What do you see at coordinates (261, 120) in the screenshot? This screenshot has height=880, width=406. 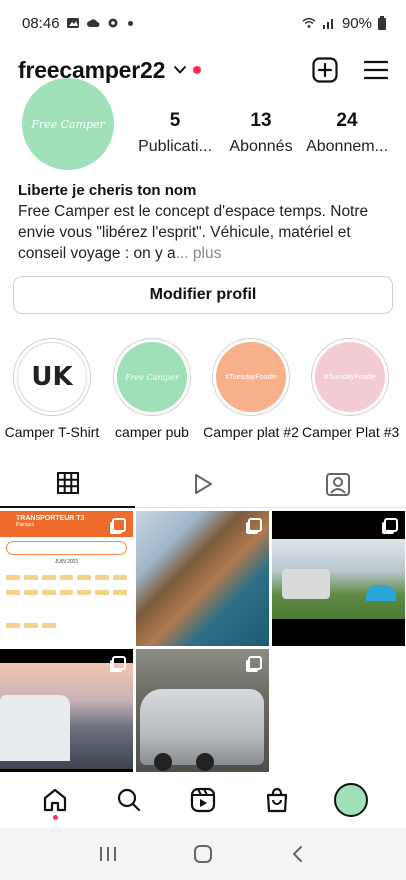 I see `stat-followers-value: 13` at bounding box center [261, 120].